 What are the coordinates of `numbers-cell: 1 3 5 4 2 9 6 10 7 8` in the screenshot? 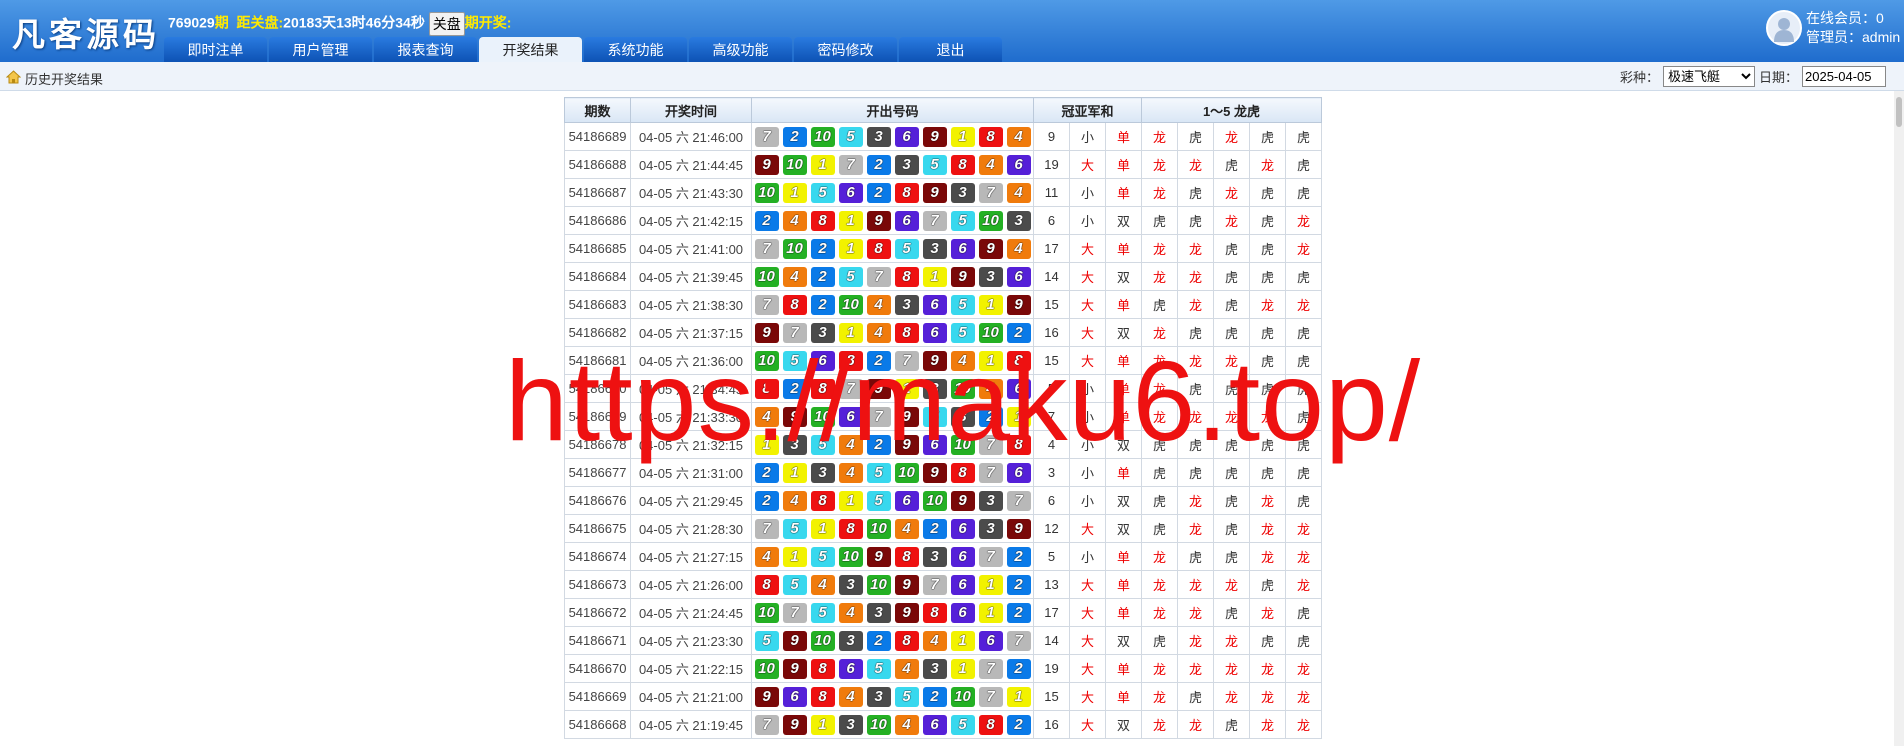 It's located at (892, 444).